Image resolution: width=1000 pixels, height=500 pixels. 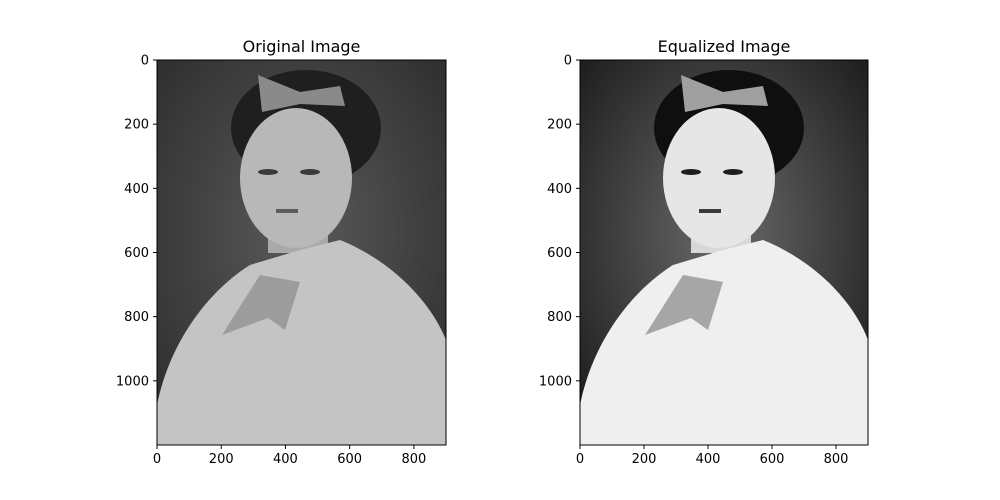 I want to click on y-tick-label-original: 0, so click(x=145, y=61).